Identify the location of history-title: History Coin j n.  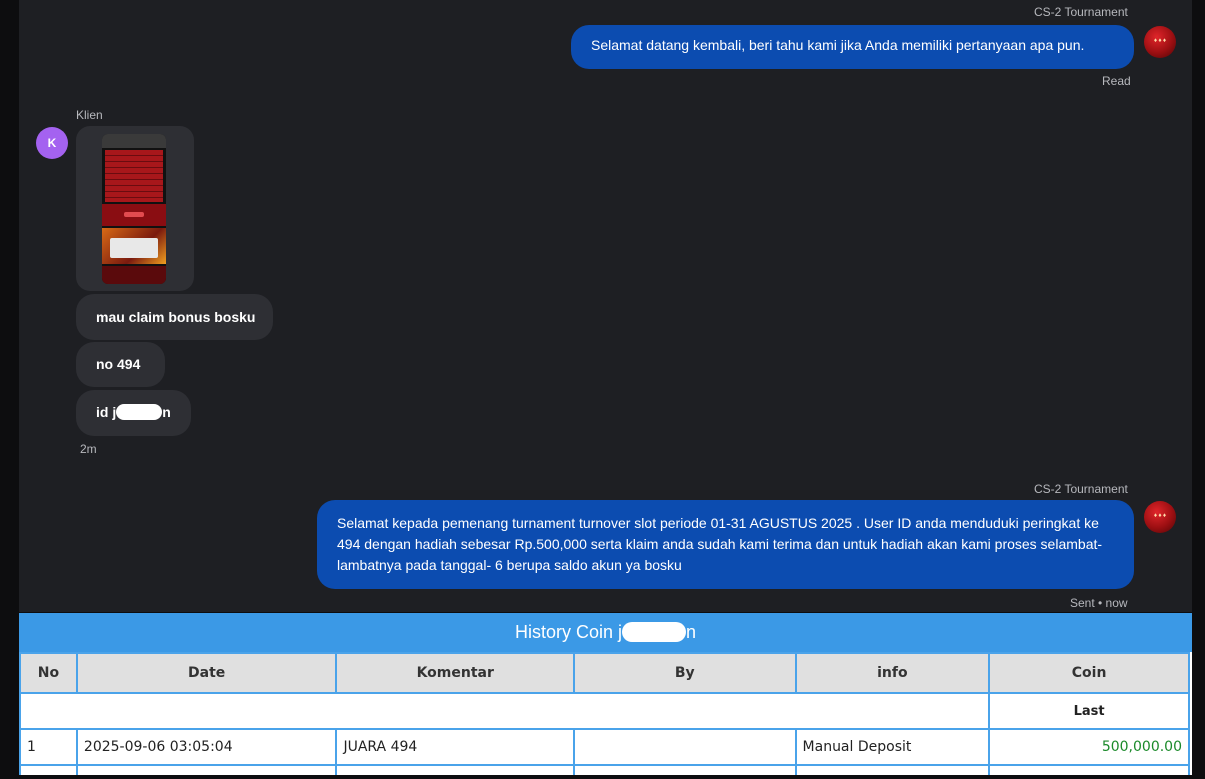
(605, 632).